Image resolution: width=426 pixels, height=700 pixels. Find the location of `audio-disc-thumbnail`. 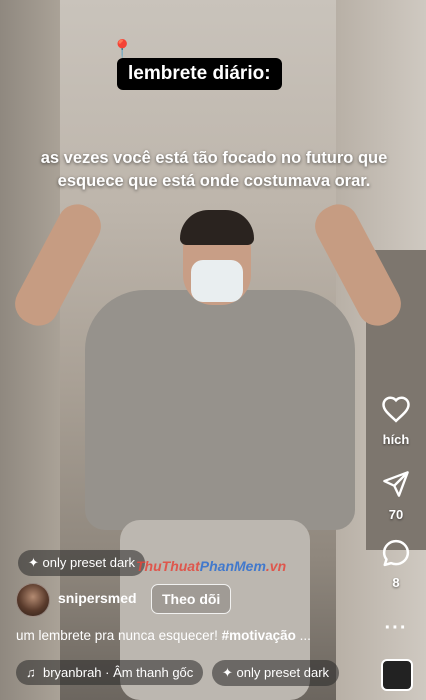

audio-disc-thumbnail is located at coordinates (397, 675).